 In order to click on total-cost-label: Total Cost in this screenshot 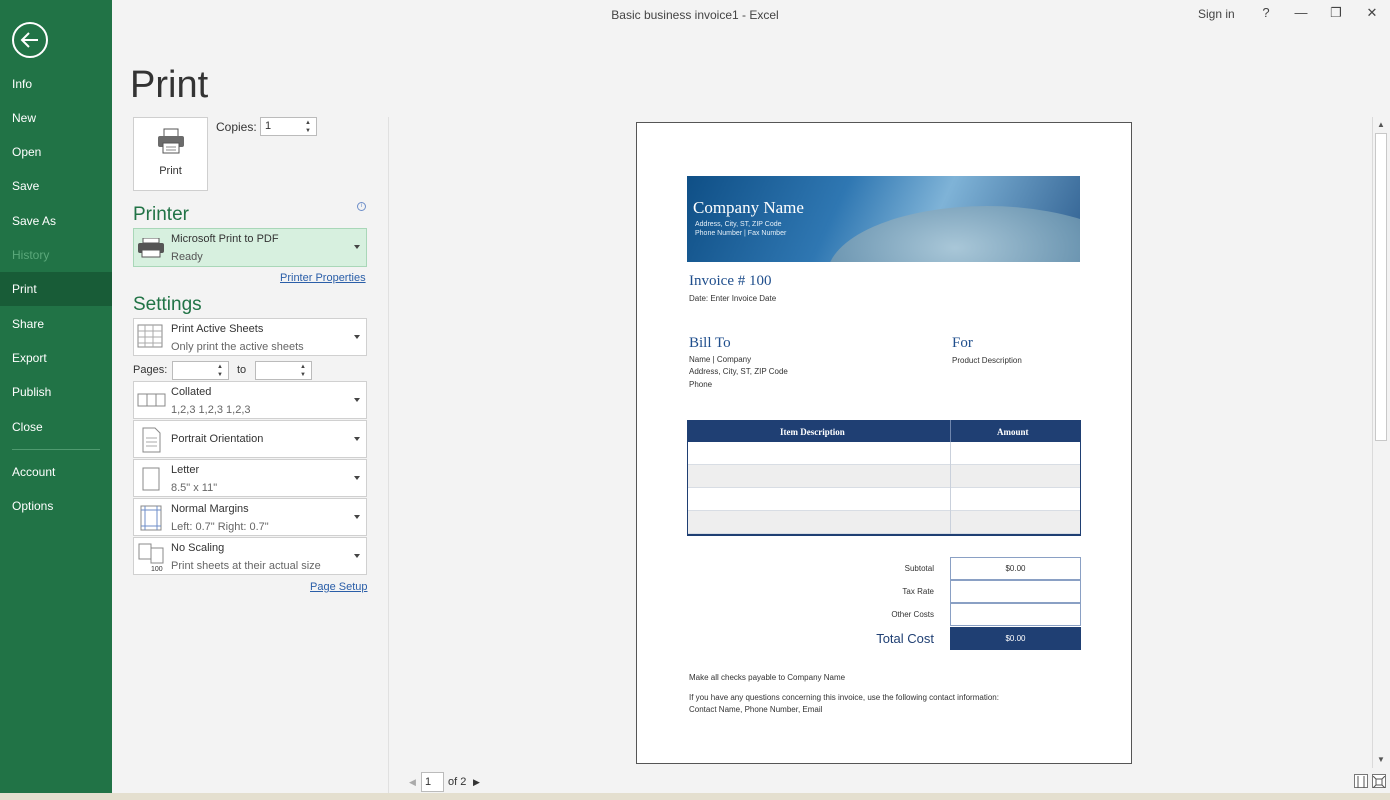, I will do `click(905, 638)`.